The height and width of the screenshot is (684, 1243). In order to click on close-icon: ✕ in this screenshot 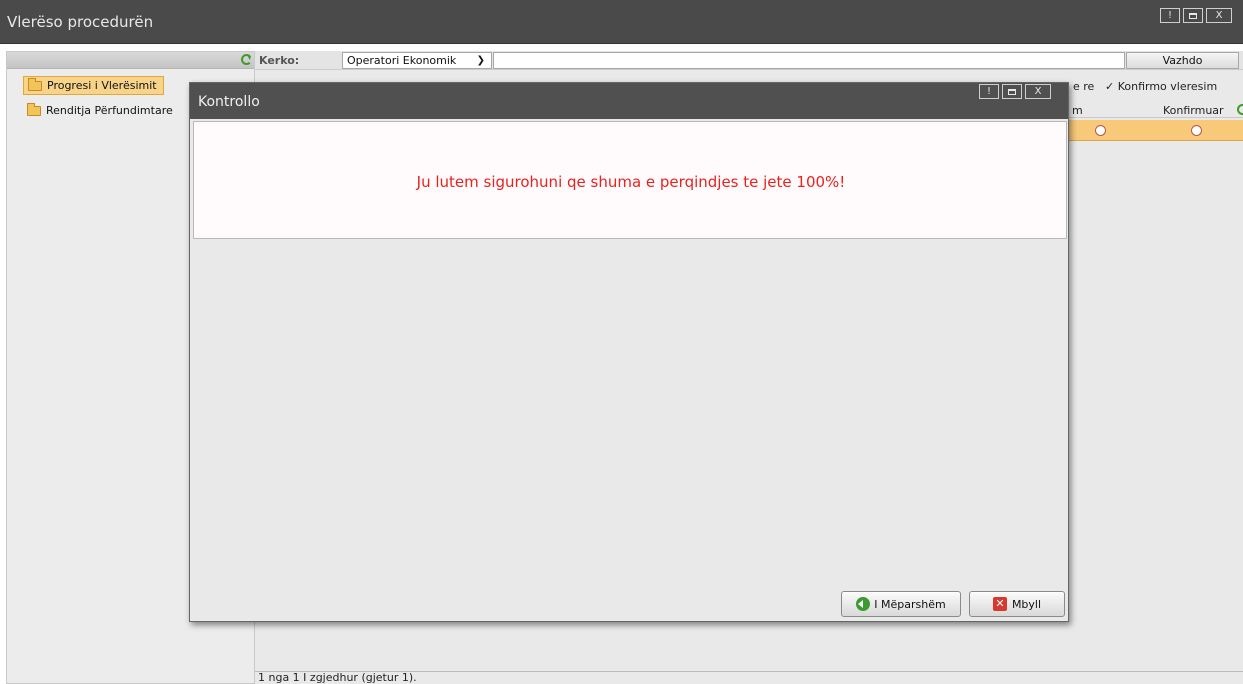, I will do `click(999, 604)`.